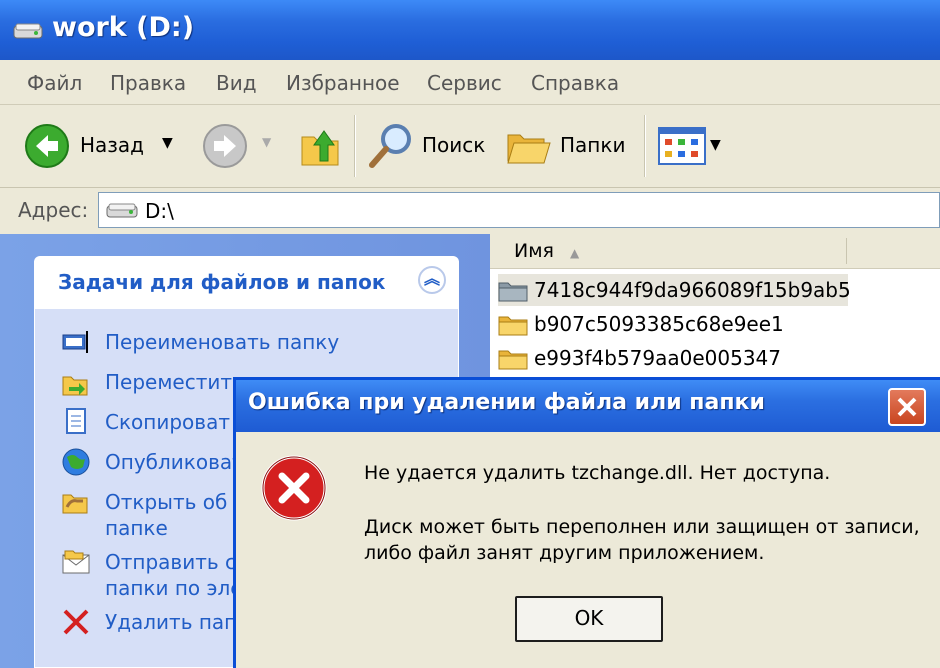 The image size is (940, 668). What do you see at coordinates (76, 462) in the screenshot?
I see `publish-web-icon` at bounding box center [76, 462].